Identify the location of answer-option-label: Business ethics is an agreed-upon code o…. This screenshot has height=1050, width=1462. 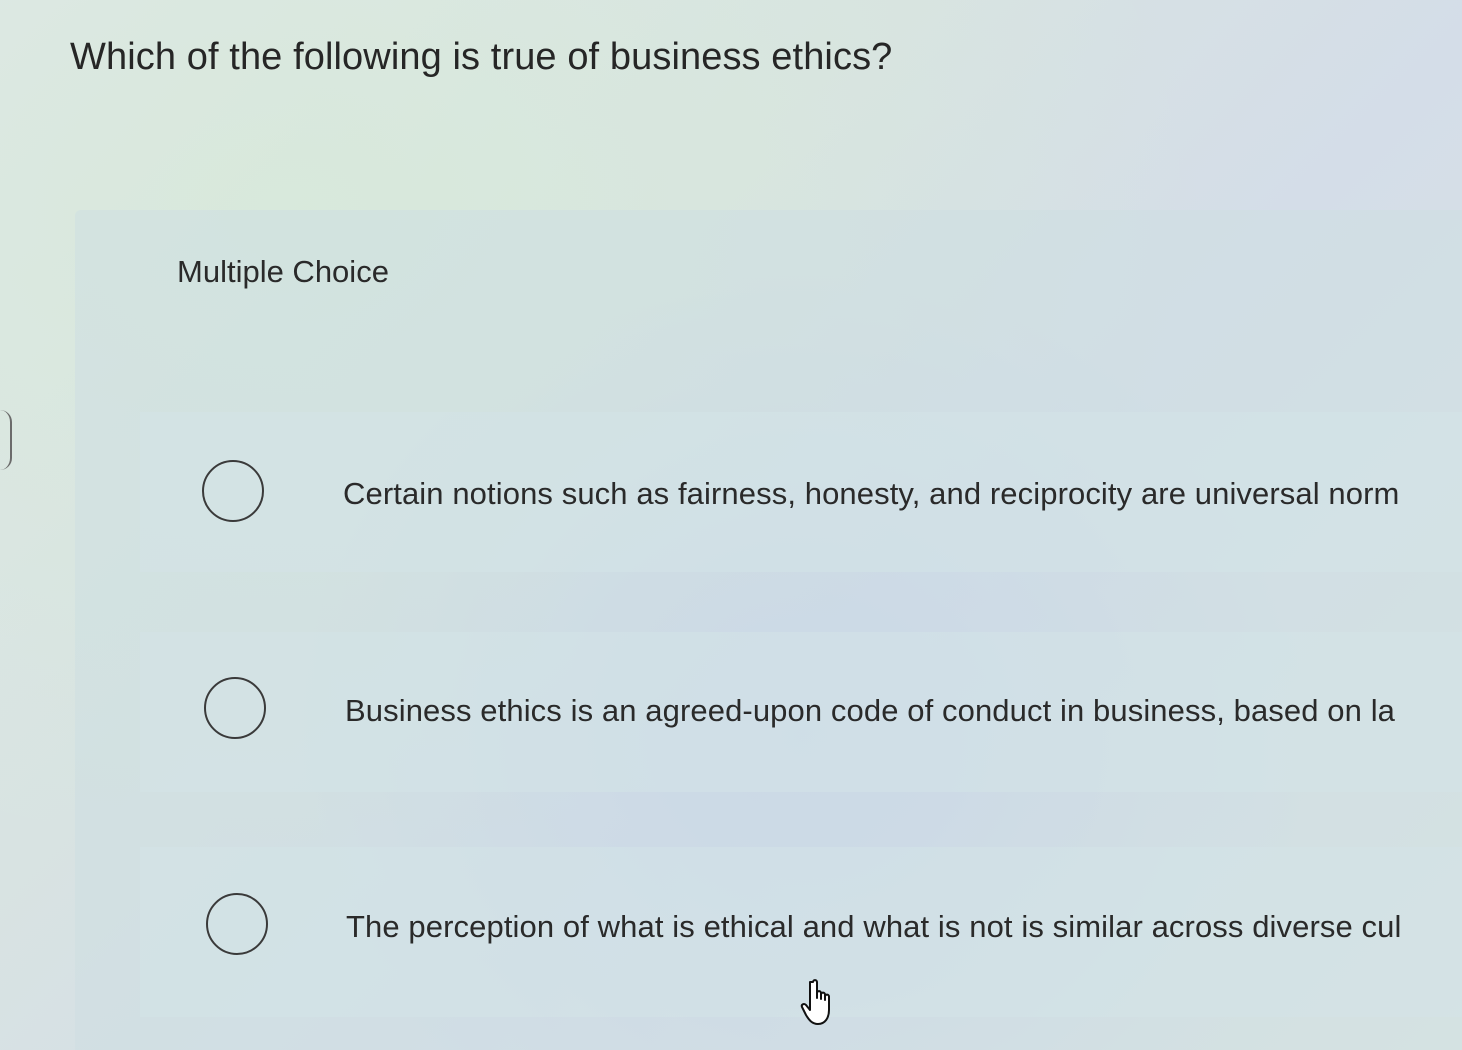
(870, 711).